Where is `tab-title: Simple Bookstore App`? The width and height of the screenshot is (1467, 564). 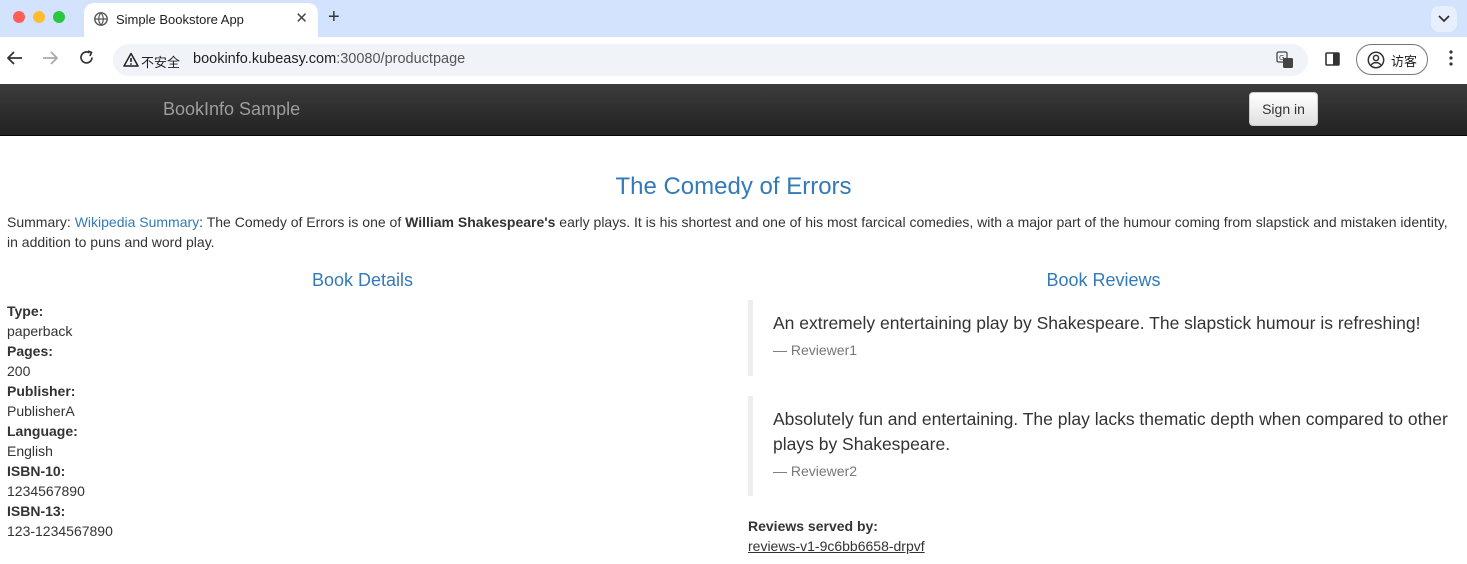 tab-title: Simple Bookstore App is located at coordinates (180, 19).